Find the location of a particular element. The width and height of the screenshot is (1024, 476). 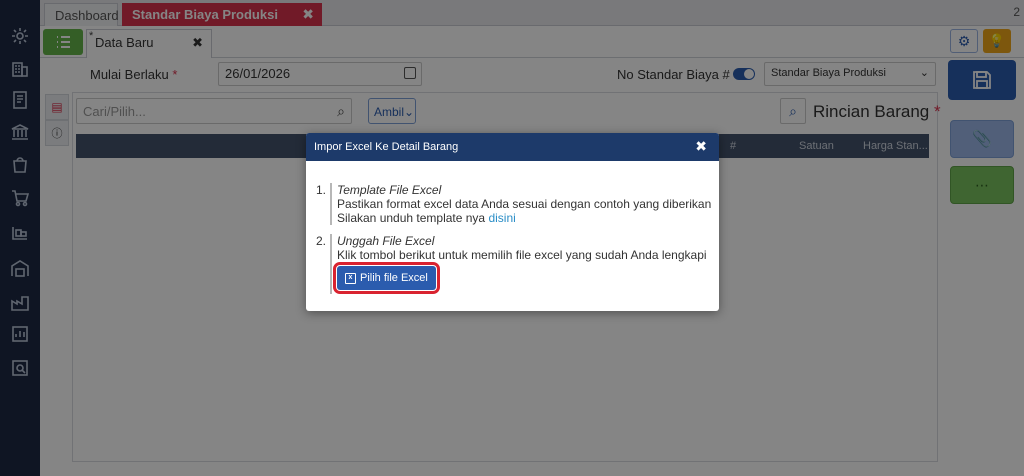

step-number: 1. is located at coordinates (321, 190).